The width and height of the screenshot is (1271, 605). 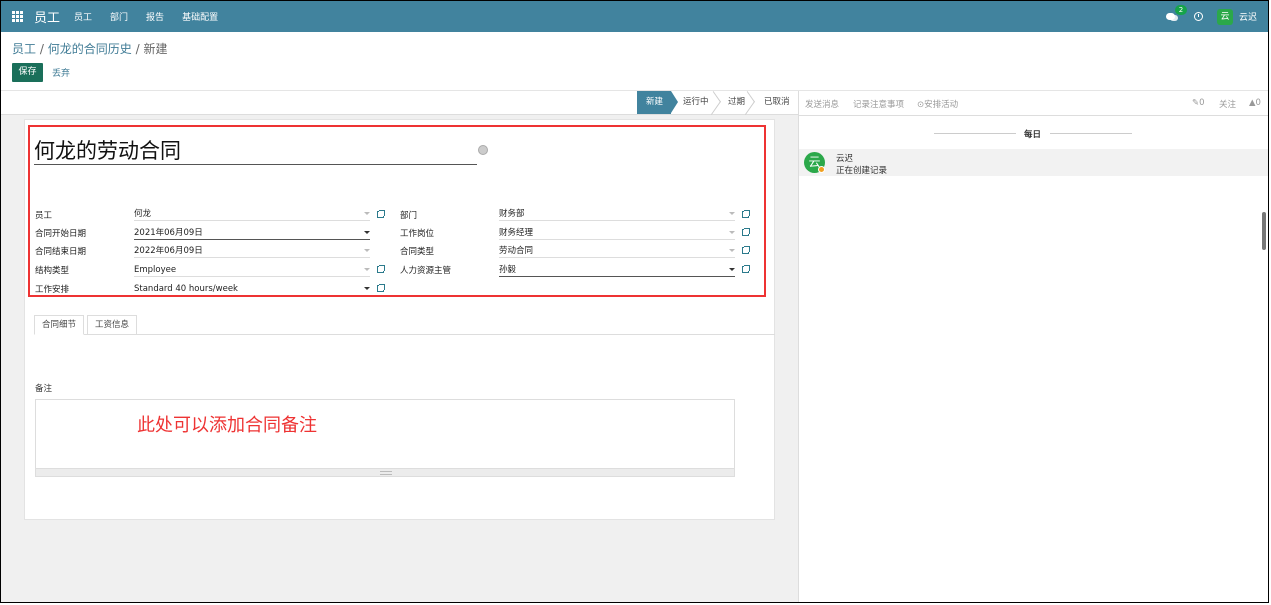 I want to click on breadcrumb-parent: 何龙的合同历史, so click(x=90, y=49).